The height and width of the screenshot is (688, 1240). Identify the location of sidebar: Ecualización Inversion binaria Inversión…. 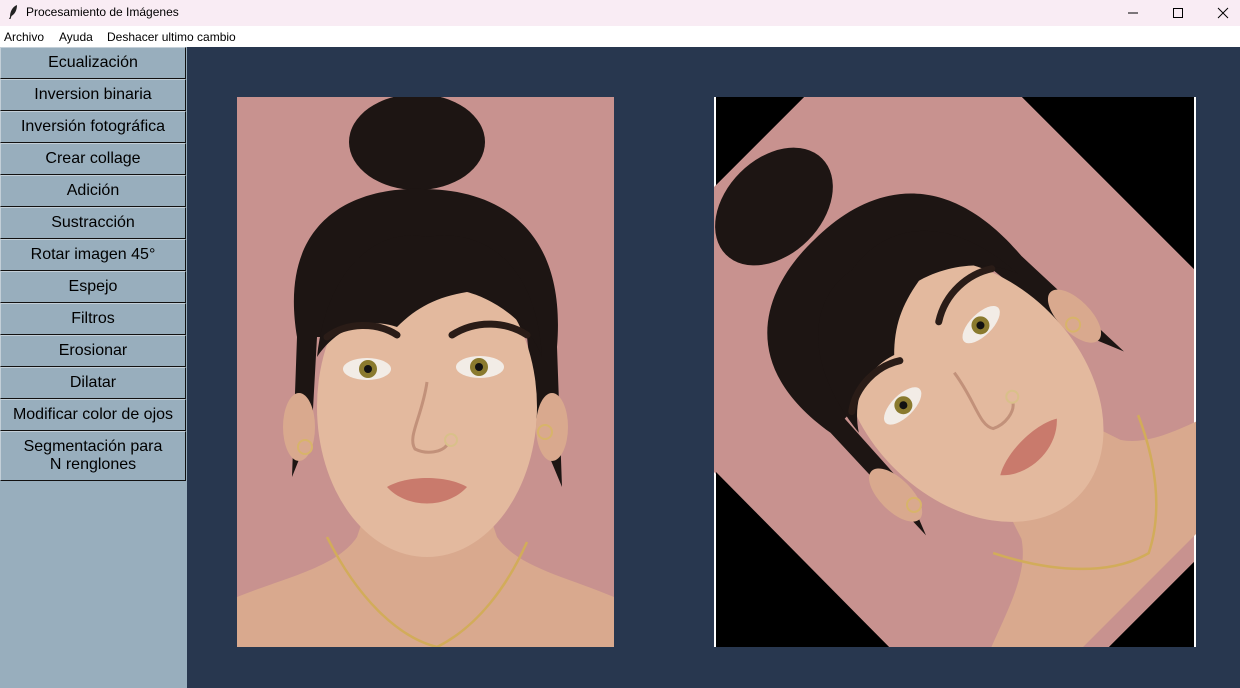
(93, 367).